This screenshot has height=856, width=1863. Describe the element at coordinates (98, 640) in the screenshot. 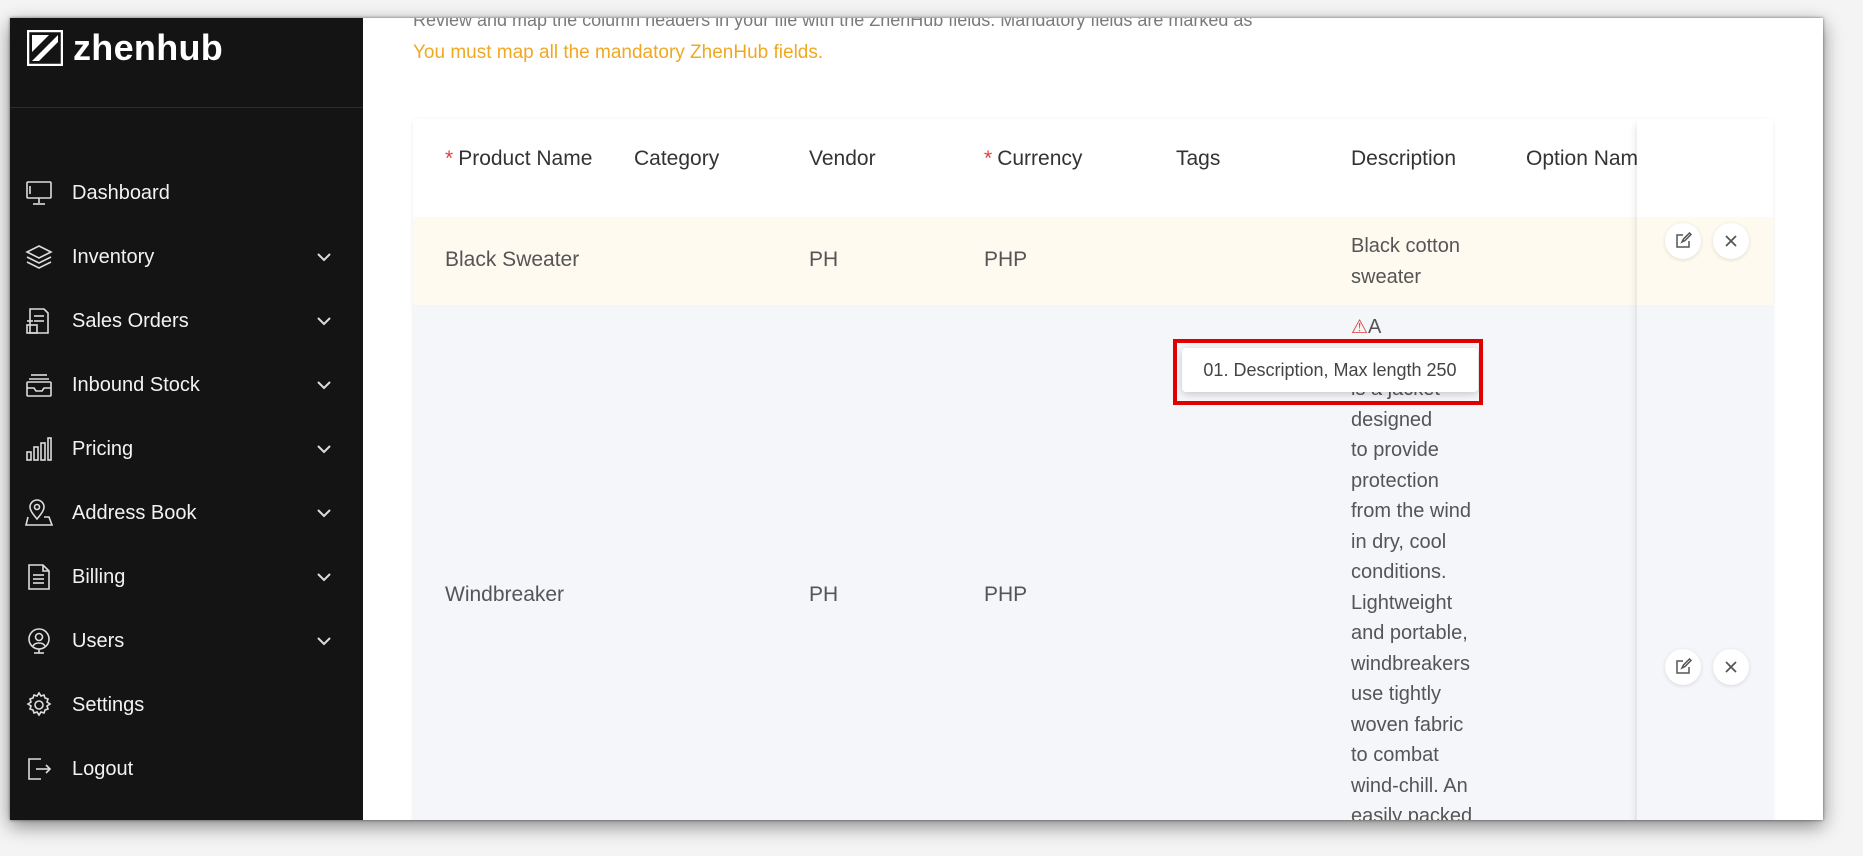

I see `sidebar-item-label: Users` at that location.